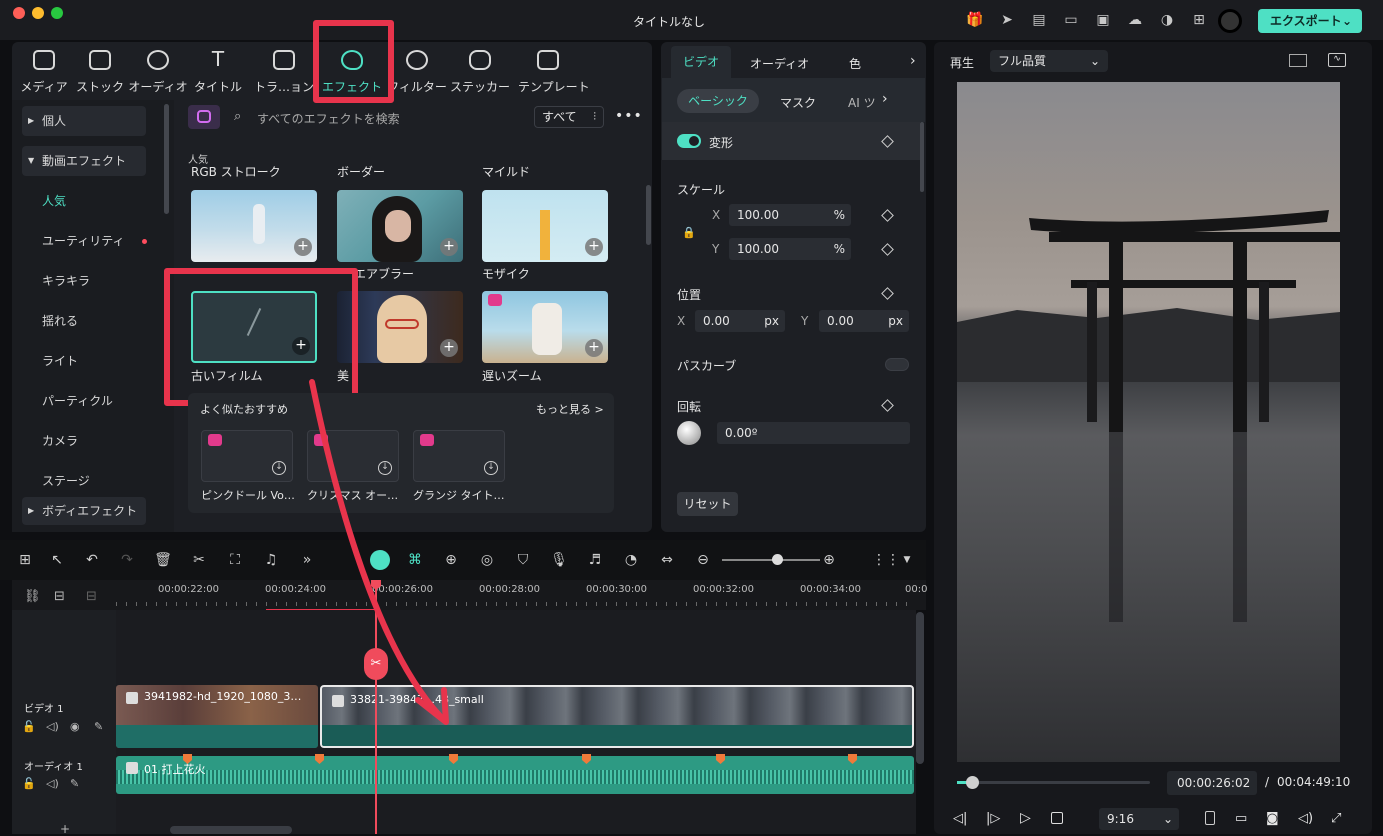  I want to click on waveform-icon: ∿, so click(1337, 60).